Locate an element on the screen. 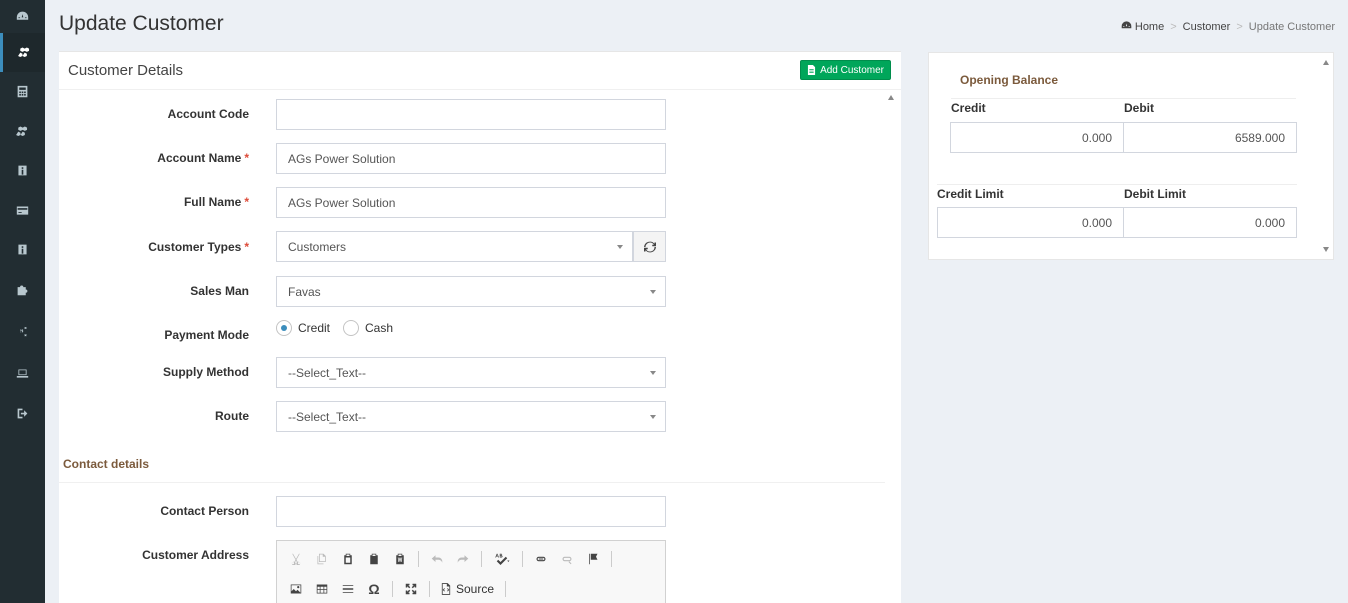 The image size is (1348, 603). credit-card-icon is located at coordinates (22, 210).